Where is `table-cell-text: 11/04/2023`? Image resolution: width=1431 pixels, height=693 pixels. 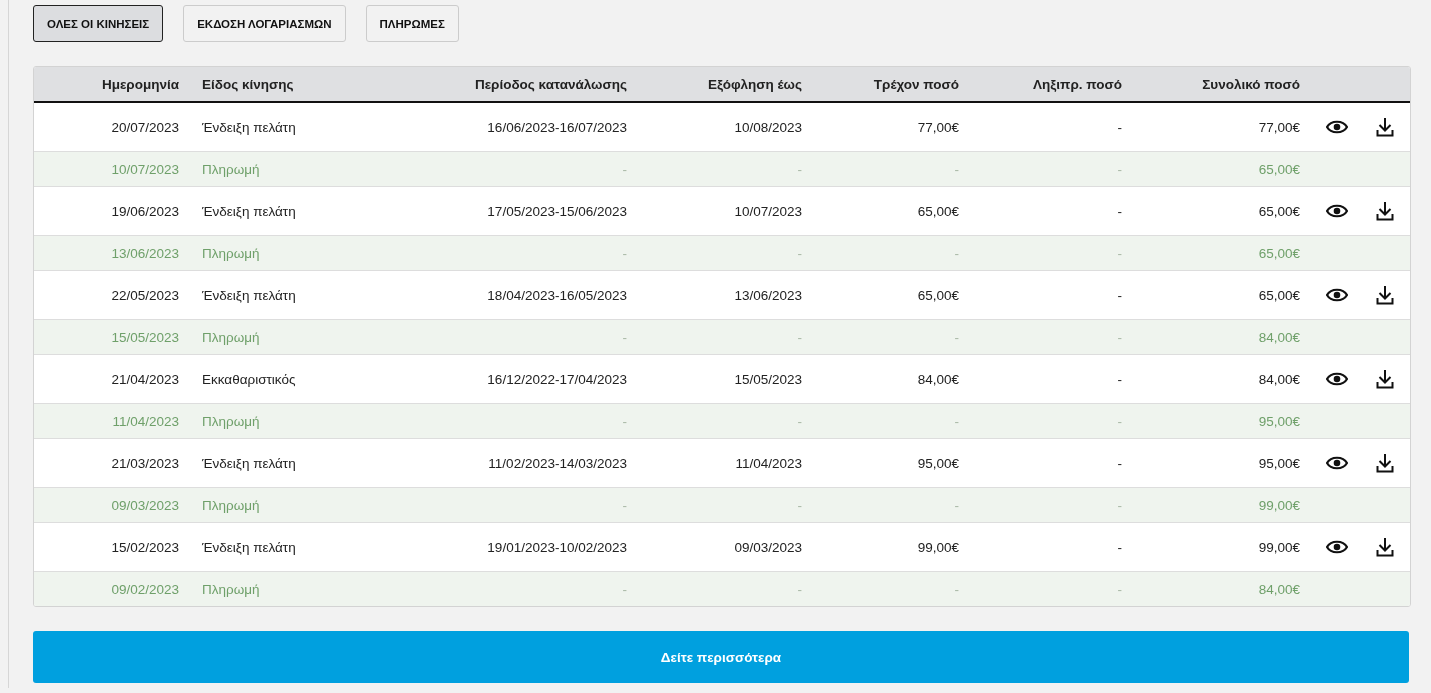 table-cell-text: 11/04/2023 is located at coordinates (145, 421).